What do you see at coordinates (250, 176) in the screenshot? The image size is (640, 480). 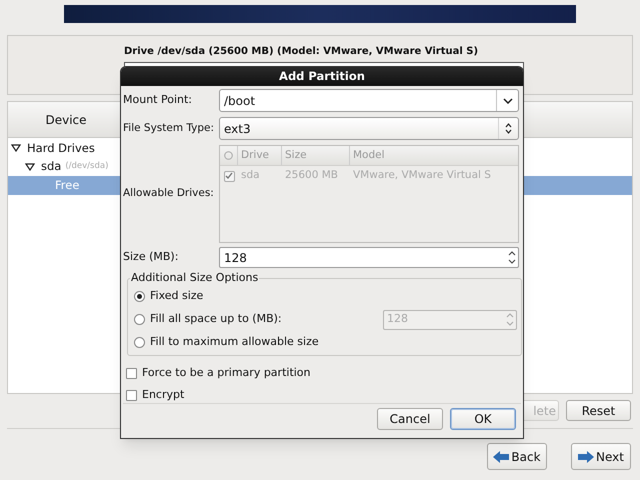 I see `table-cell-text: sda` at bounding box center [250, 176].